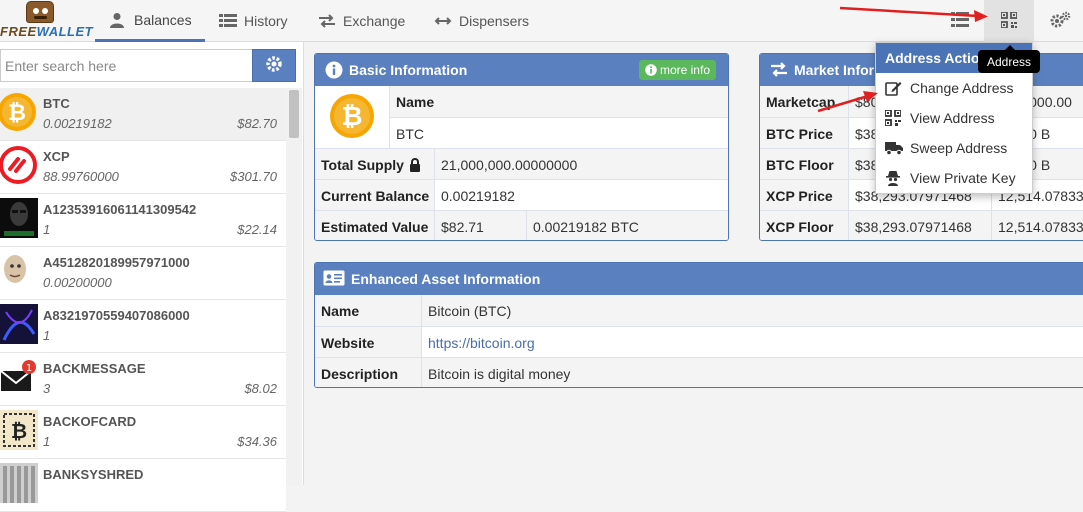 The width and height of the screenshot is (1083, 512). I want to click on address-qrcode-button, so click(1009, 21).